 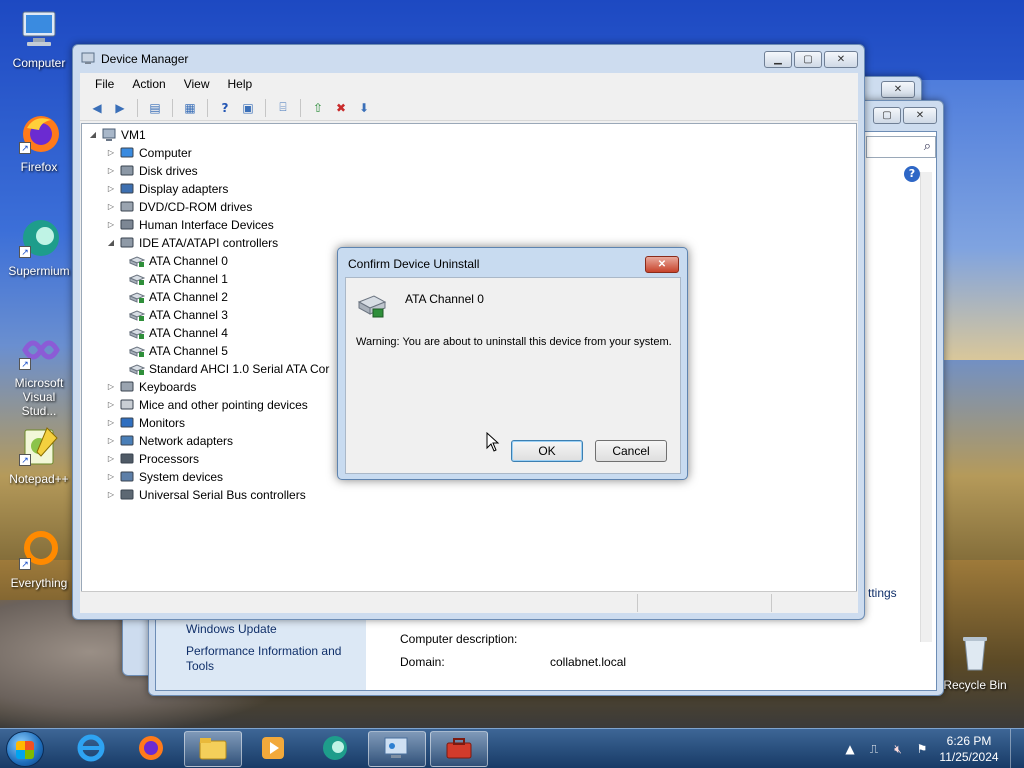 I want to click on action-pane-icon: ▣, so click(x=248, y=108).